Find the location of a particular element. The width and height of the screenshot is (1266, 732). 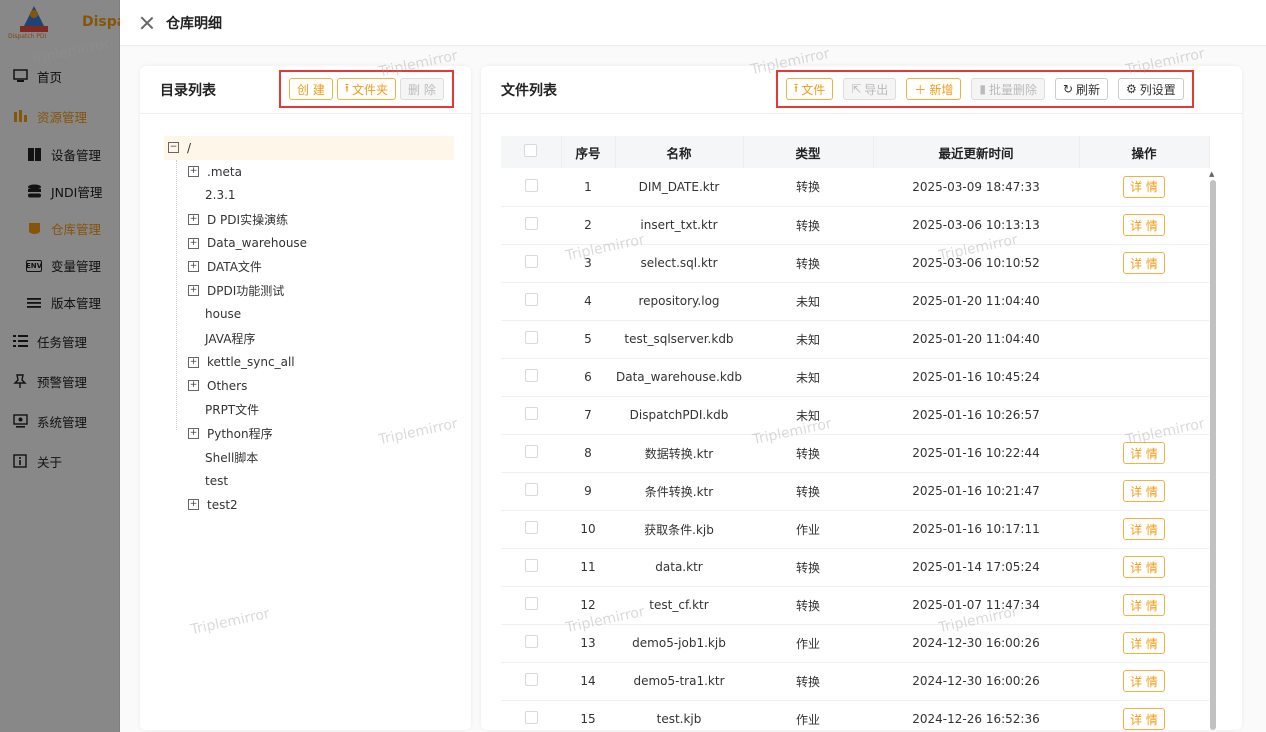

table-scrollbar: ▲ is located at coordinates (1213, 450).